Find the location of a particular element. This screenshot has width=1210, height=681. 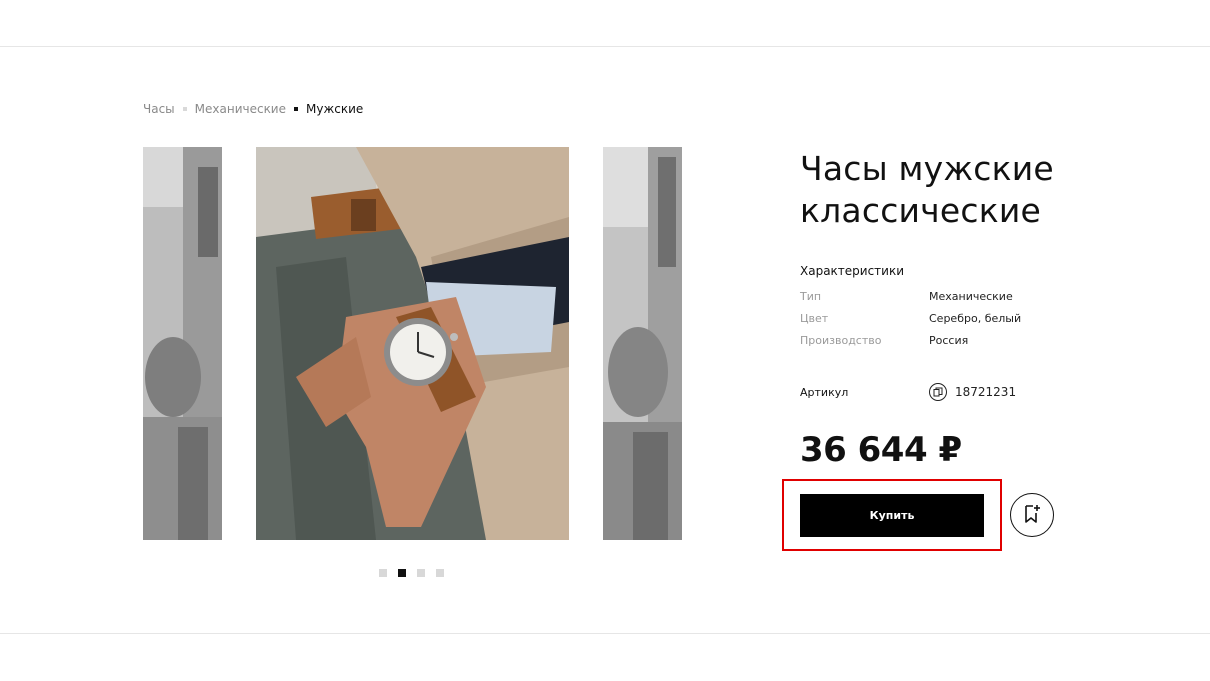

spec-value: Механические is located at coordinates (971, 296).